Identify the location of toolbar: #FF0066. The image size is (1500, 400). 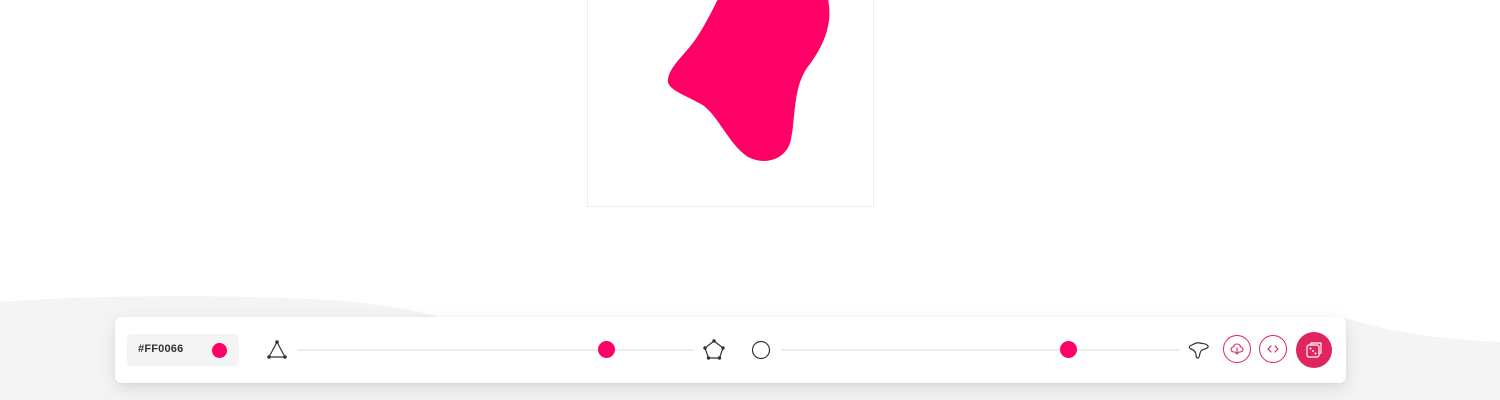
(730, 350).